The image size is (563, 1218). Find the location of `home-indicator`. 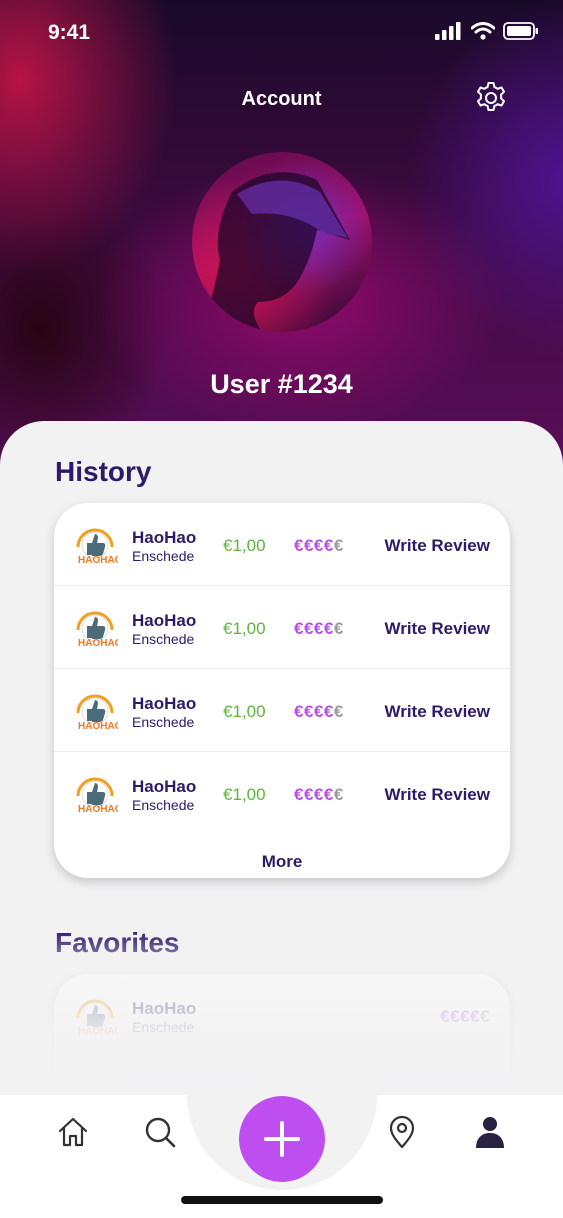

home-indicator is located at coordinates (282, 1200).